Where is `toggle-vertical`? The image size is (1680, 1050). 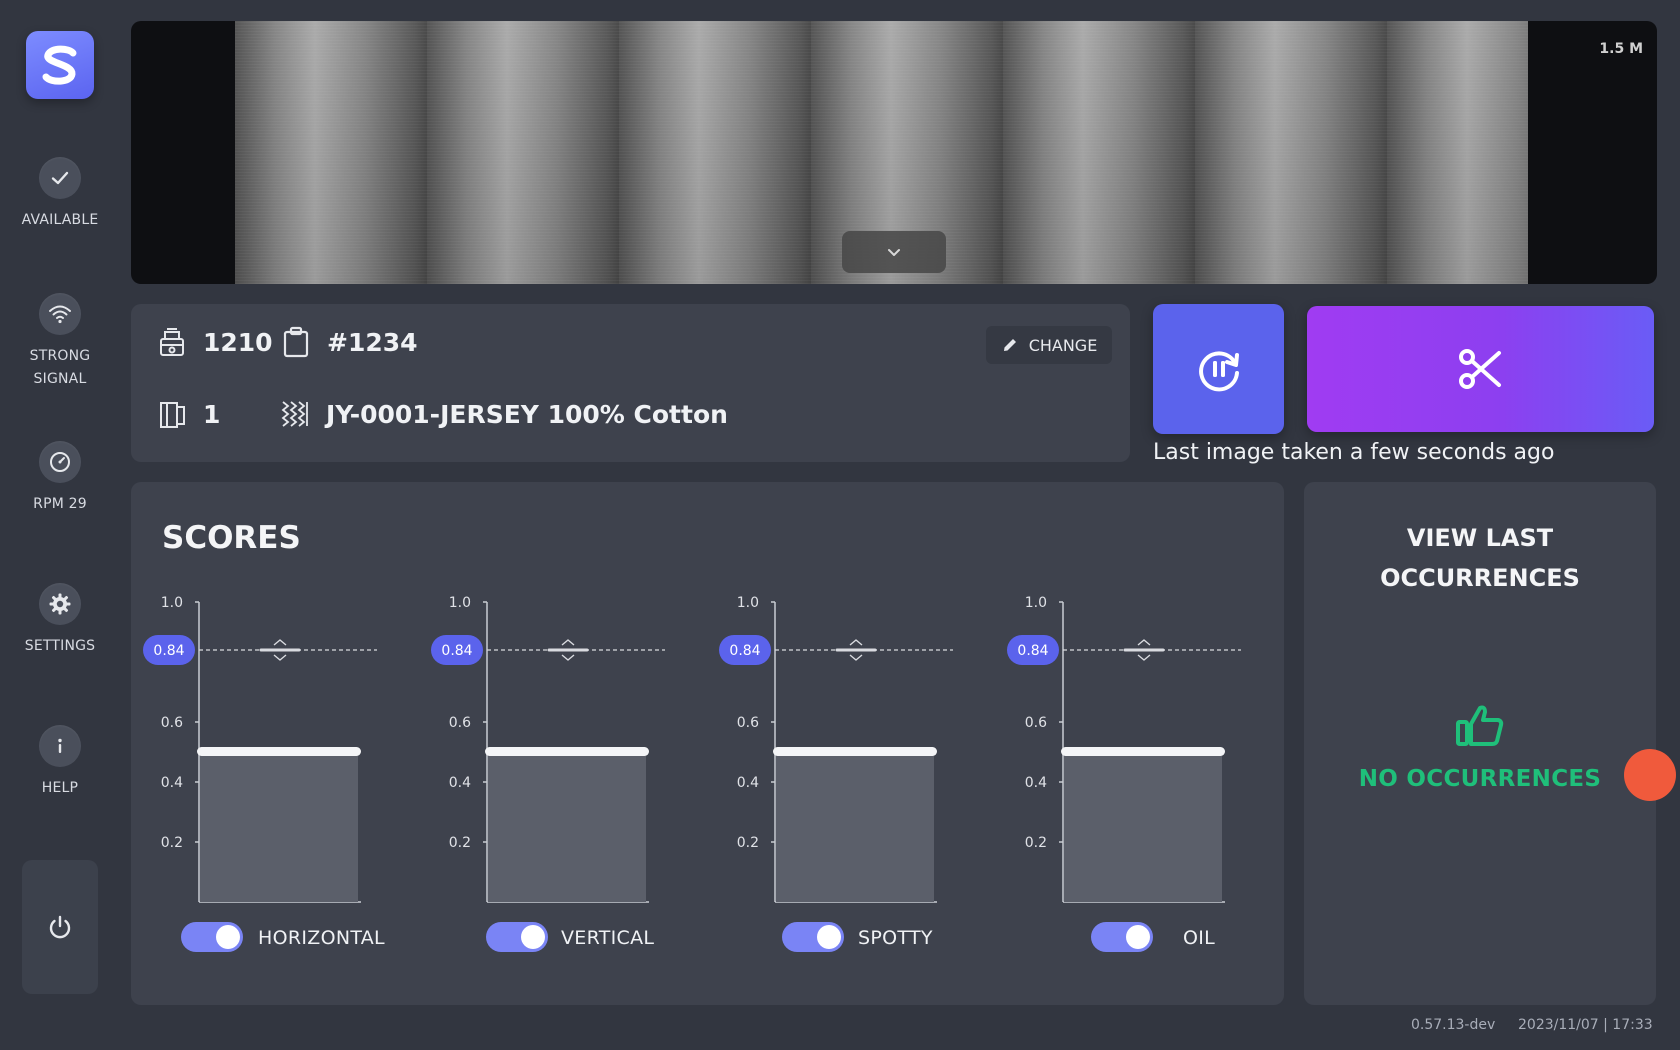
toggle-vertical is located at coordinates (517, 937).